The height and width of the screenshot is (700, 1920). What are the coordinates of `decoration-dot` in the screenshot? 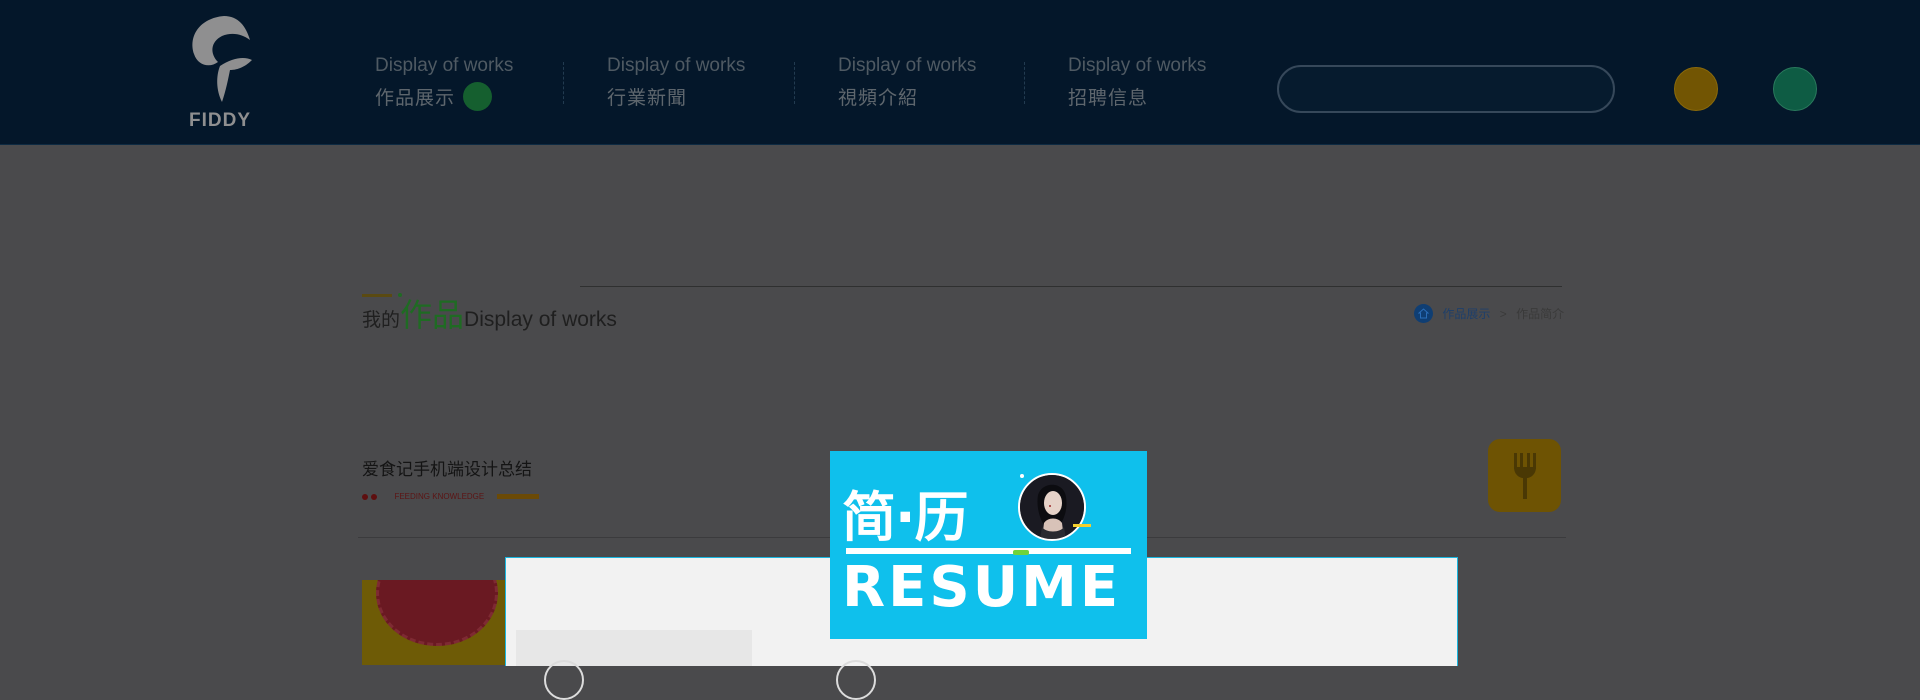 It's located at (1022, 476).